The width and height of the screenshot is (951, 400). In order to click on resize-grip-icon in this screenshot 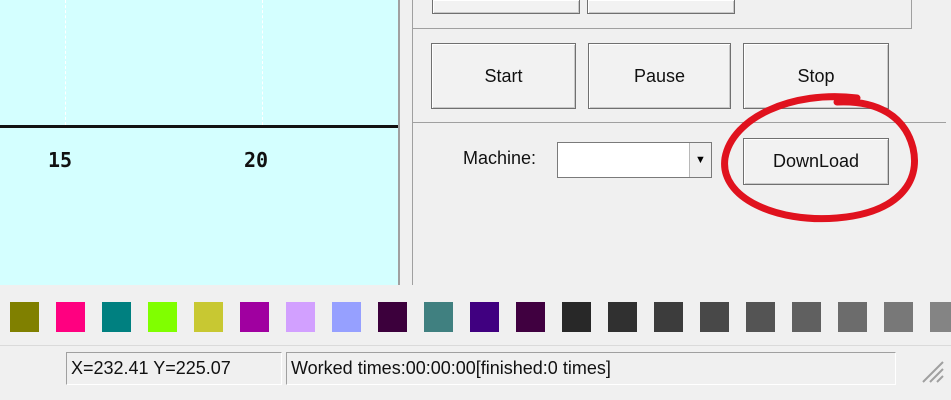, I will do `click(930, 369)`.